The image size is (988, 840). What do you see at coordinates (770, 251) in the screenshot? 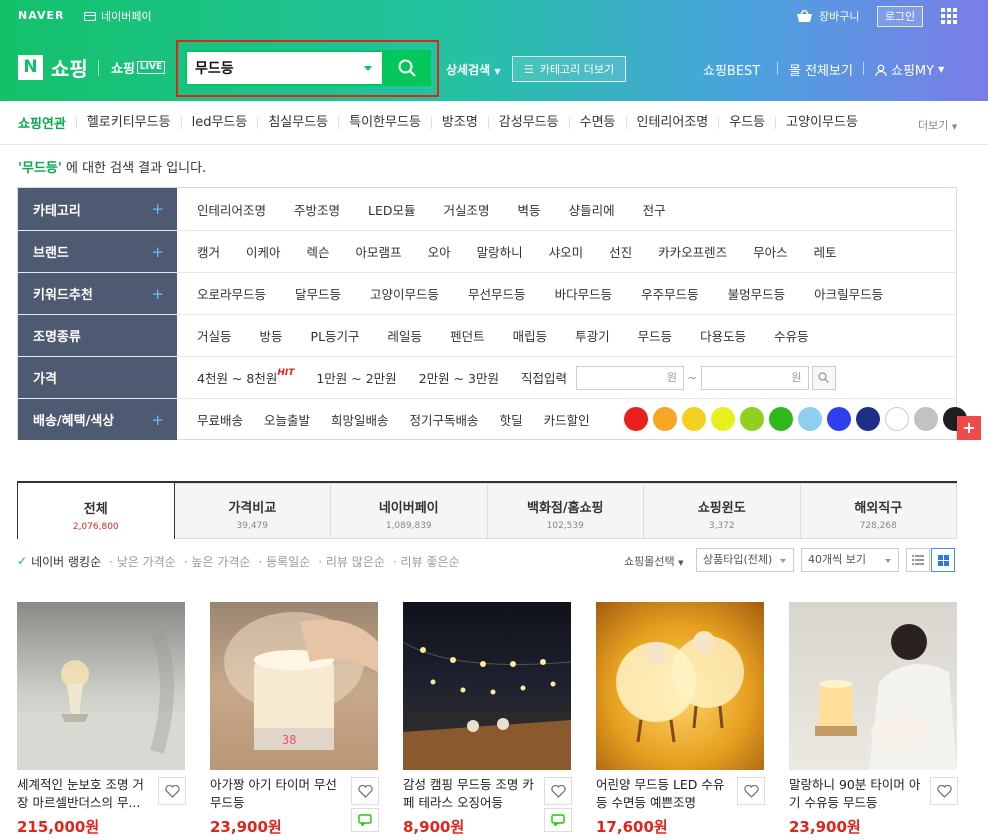
I see `filter-option: 무아스` at bounding box center [770, 251].